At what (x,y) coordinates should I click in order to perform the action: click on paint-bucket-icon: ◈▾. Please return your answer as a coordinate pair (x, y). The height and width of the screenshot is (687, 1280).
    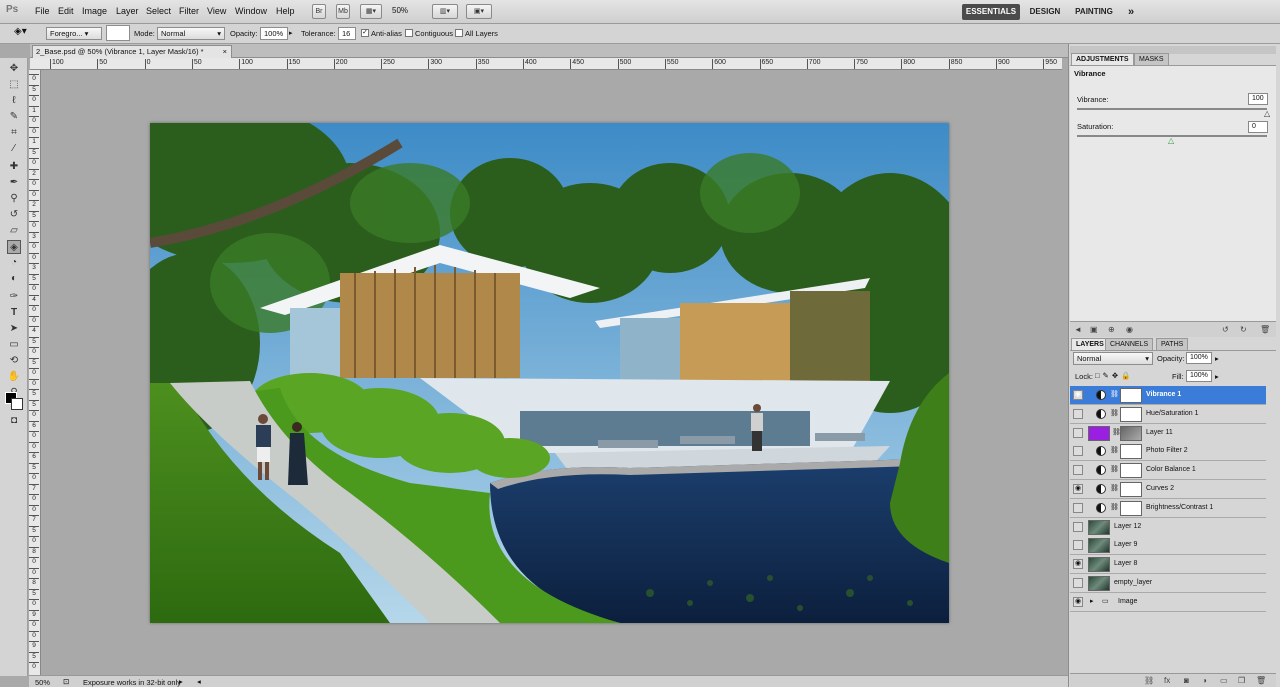
    Looking at the image, I should click on (20, 31).